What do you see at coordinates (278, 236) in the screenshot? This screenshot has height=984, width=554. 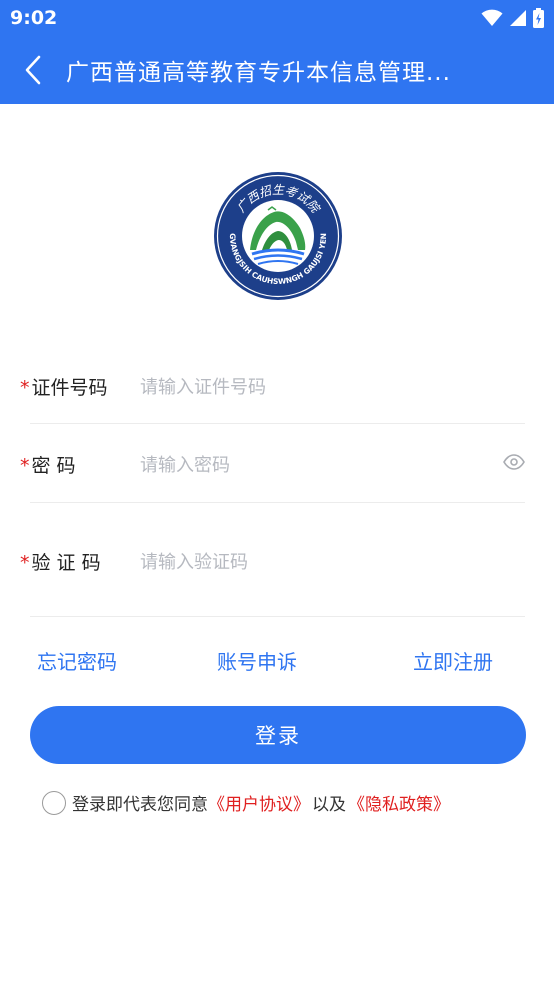 I see `logo: 广西招生考试院 GVANGJSIH CAUHSWNGH GAUJSI YEN` at bounding box center [278, 236].